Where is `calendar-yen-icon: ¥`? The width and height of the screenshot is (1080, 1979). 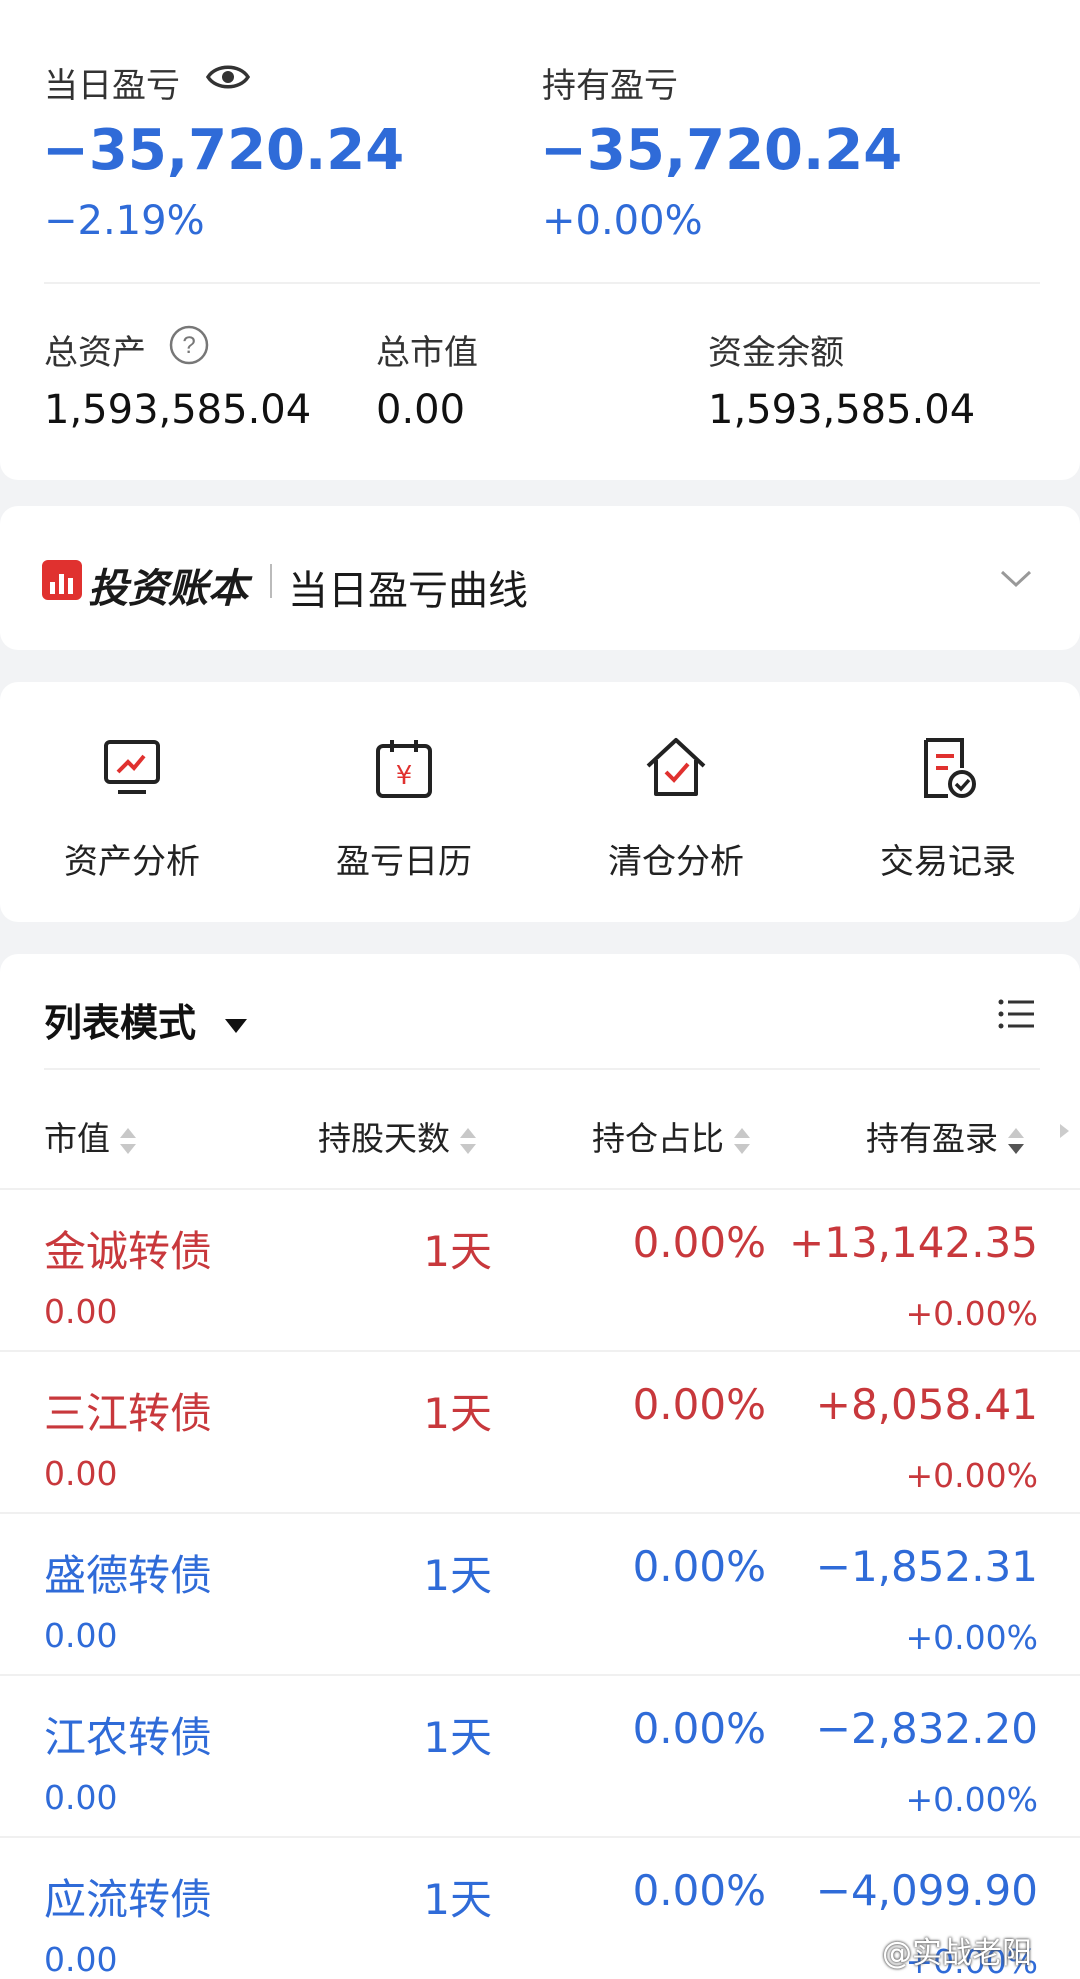
calendar-yen-icon: ¥ is located at coordinates (404, 768).